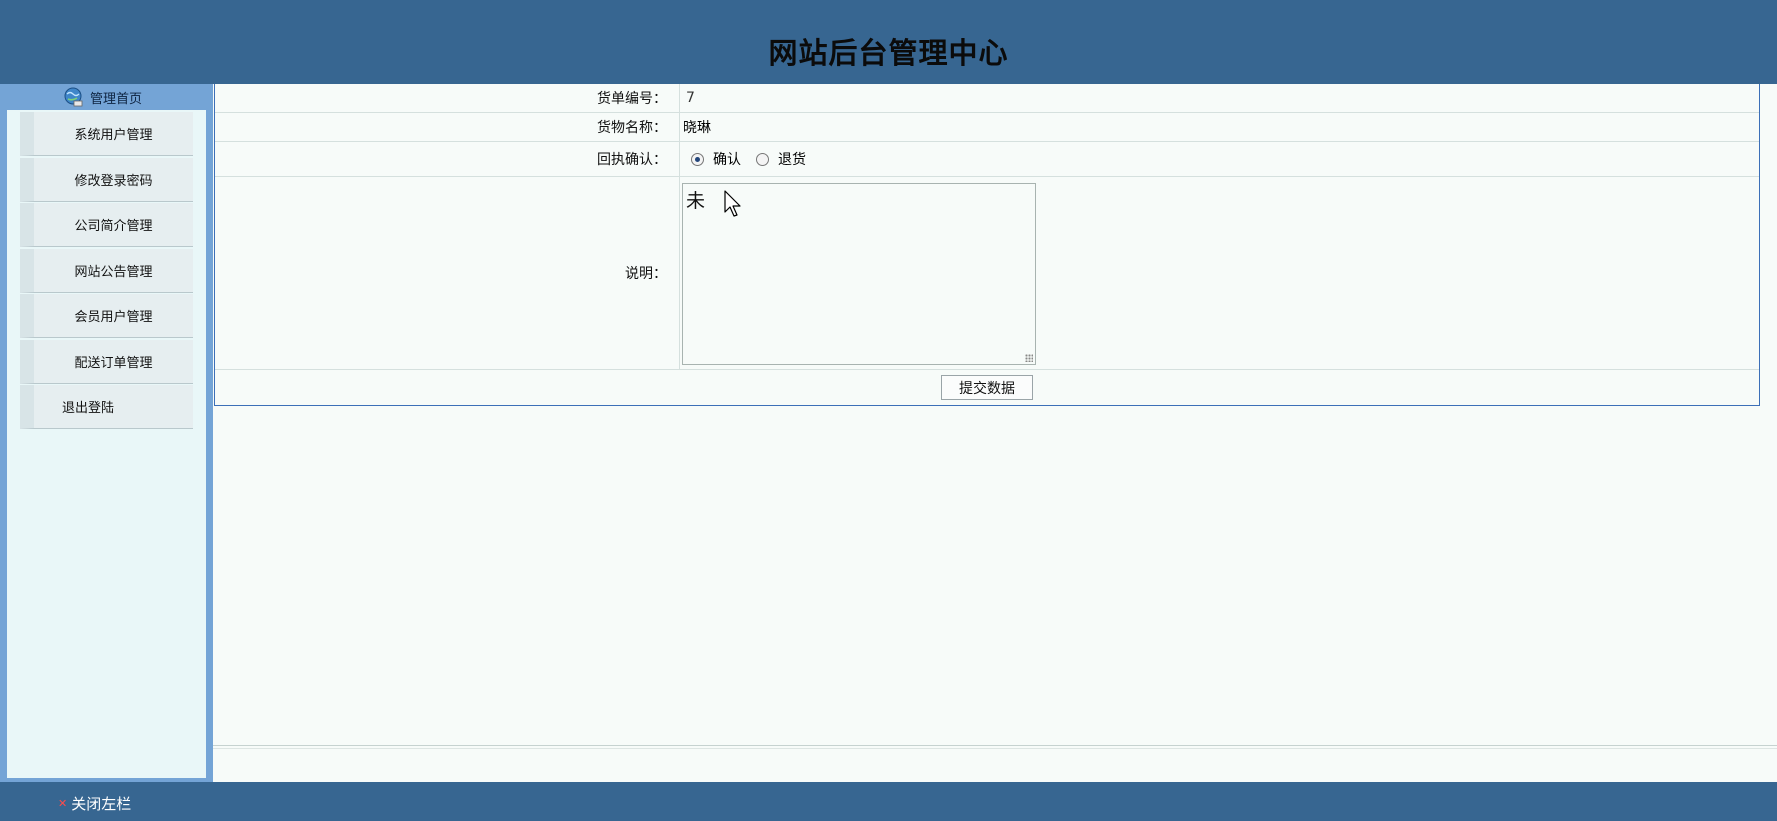 The height and width of the screenshot is (821, 1777). Describe the element at coordinates (987, 387) in the screenshot. I see `submit-button: 提交数据` at that location.